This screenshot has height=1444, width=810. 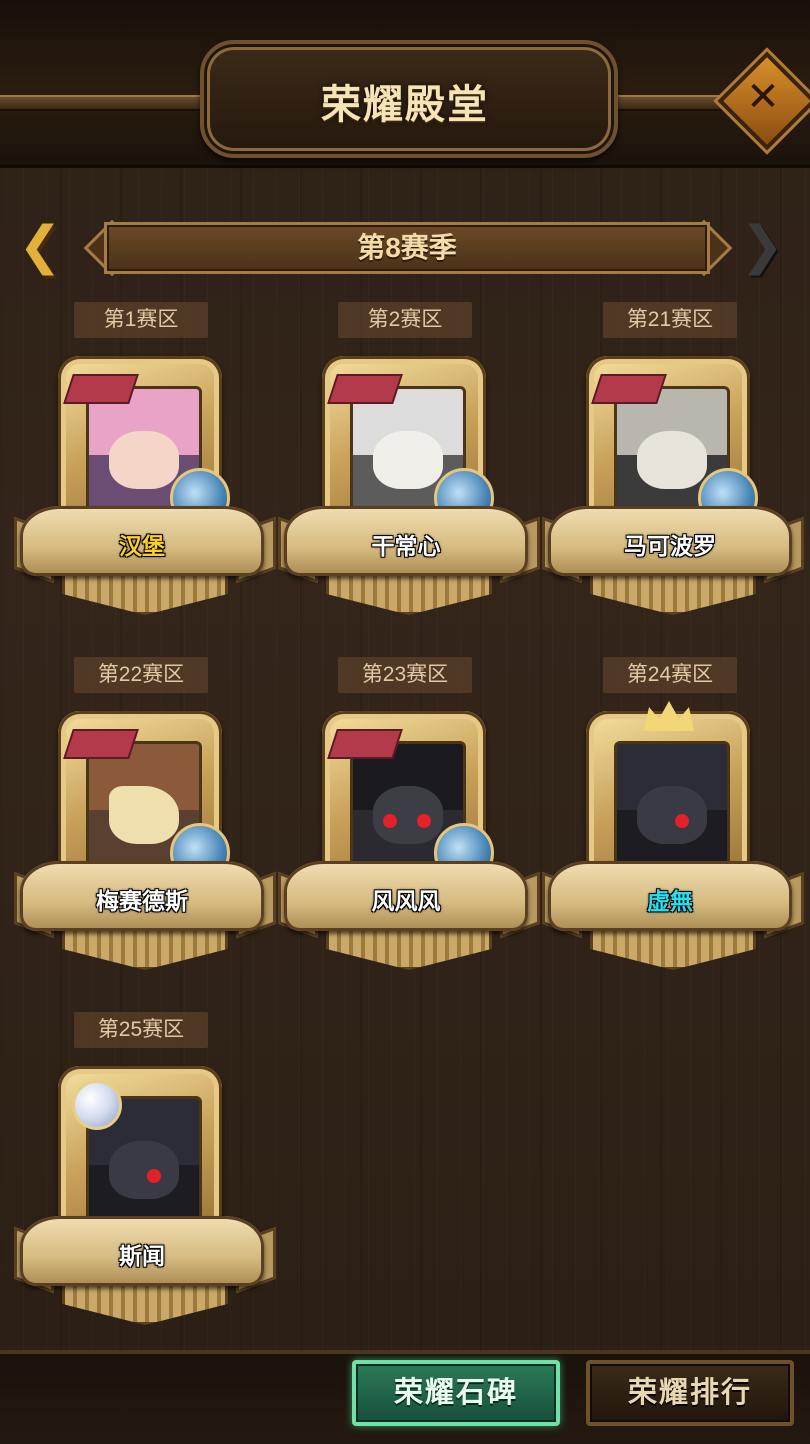 I want to click on champion-name: 汉堡, so click(x=142, y=546).